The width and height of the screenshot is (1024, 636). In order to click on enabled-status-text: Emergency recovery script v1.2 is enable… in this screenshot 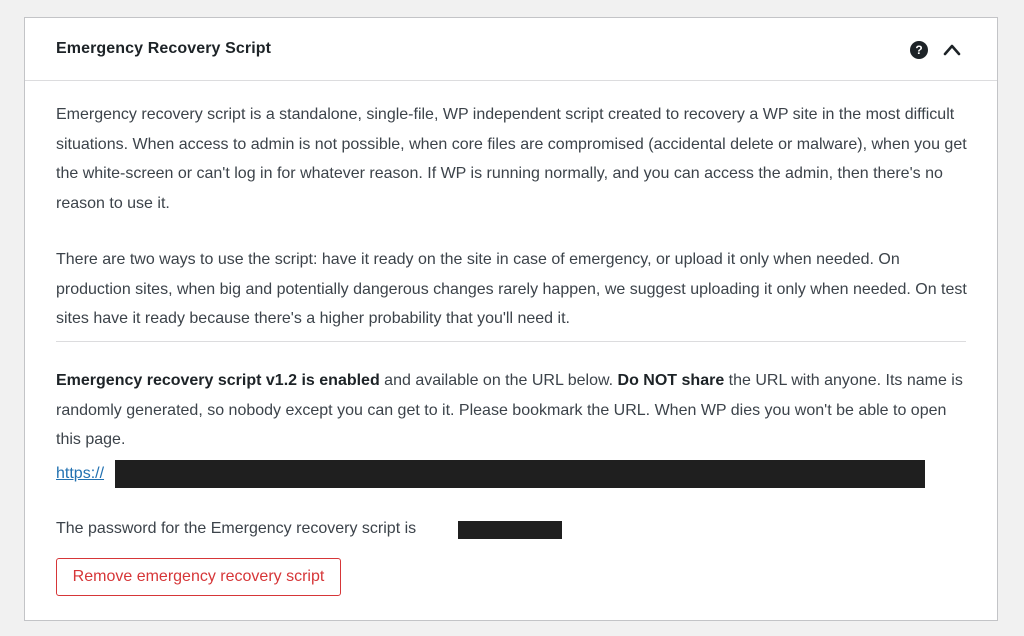, I will do `click(218, 380)`.